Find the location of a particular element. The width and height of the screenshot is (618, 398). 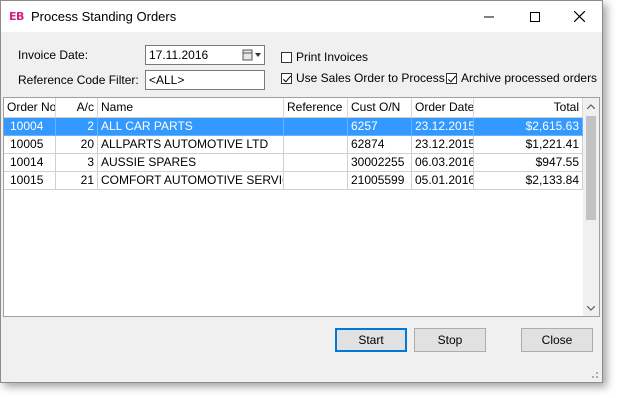

cell-ac: 3 is located at coordinates (77, 163).